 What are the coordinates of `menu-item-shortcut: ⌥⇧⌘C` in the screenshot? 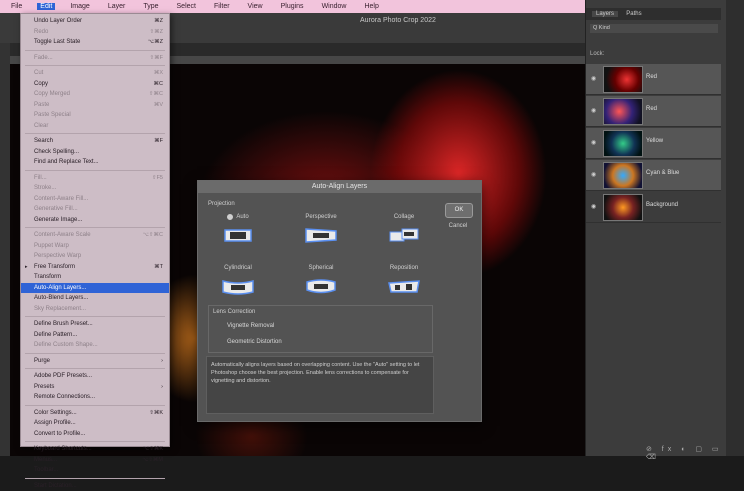 It's located at (153, 235).